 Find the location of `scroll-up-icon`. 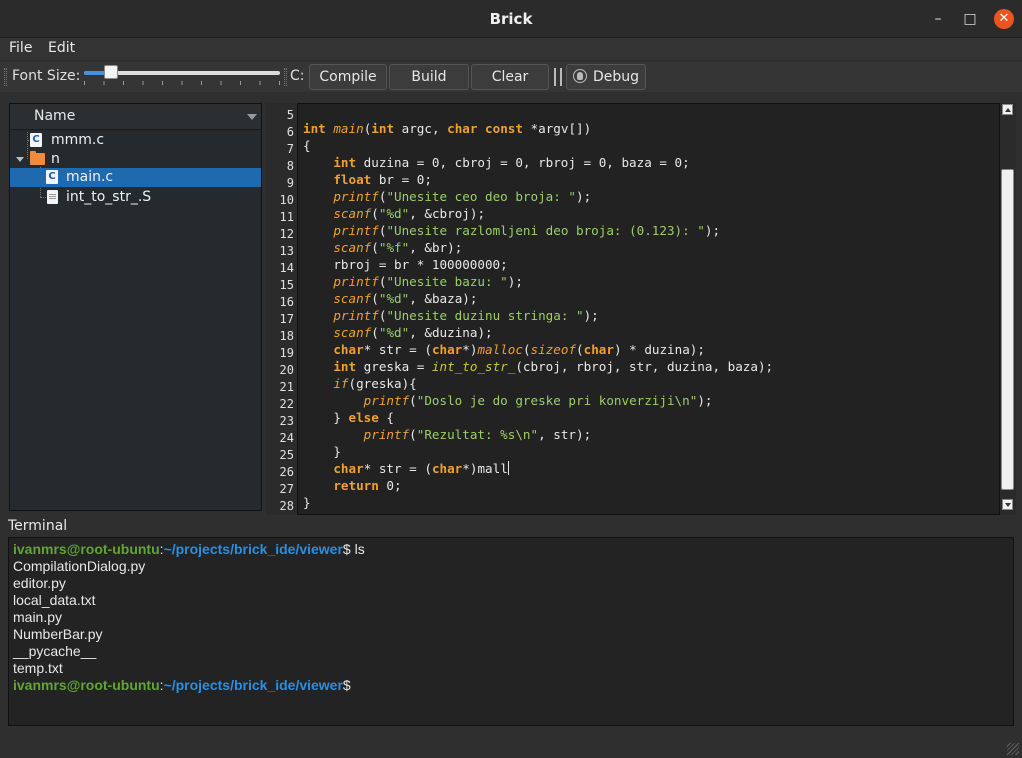

scroll-up-icon is located at coordinates (1007, 109).